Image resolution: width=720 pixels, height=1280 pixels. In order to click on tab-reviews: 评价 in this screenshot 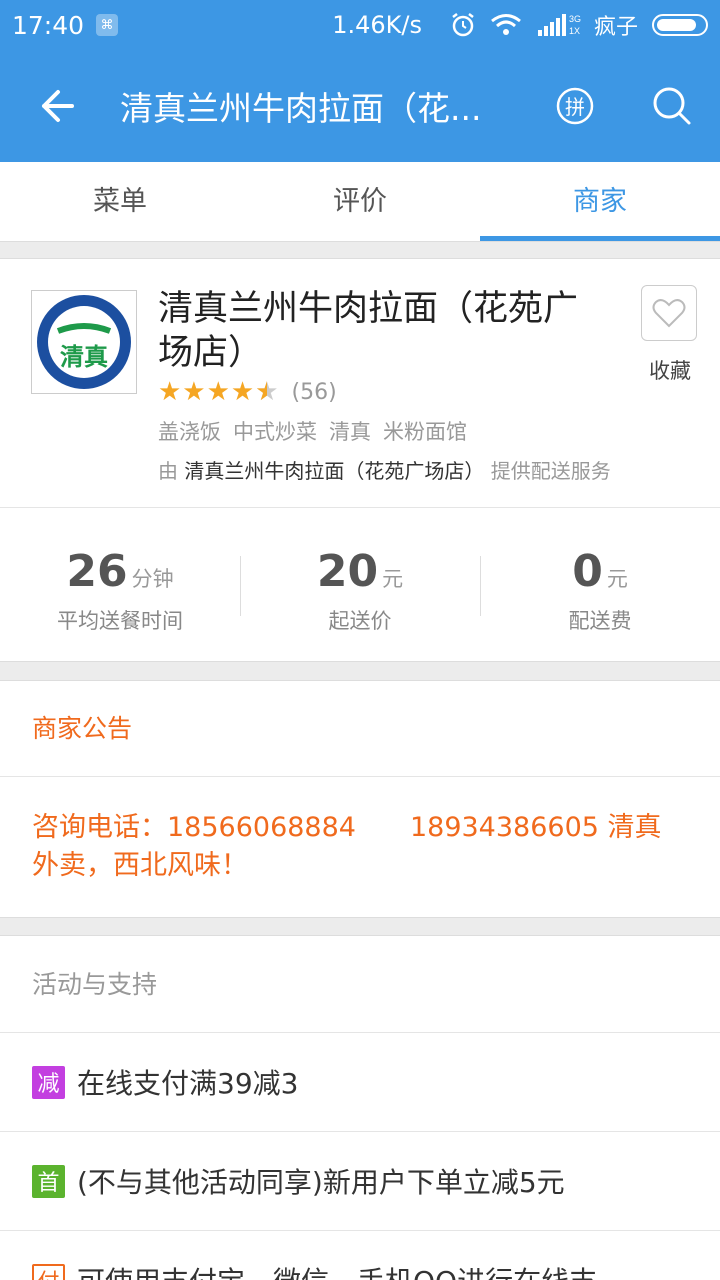, I will do `click(360, 201)`.